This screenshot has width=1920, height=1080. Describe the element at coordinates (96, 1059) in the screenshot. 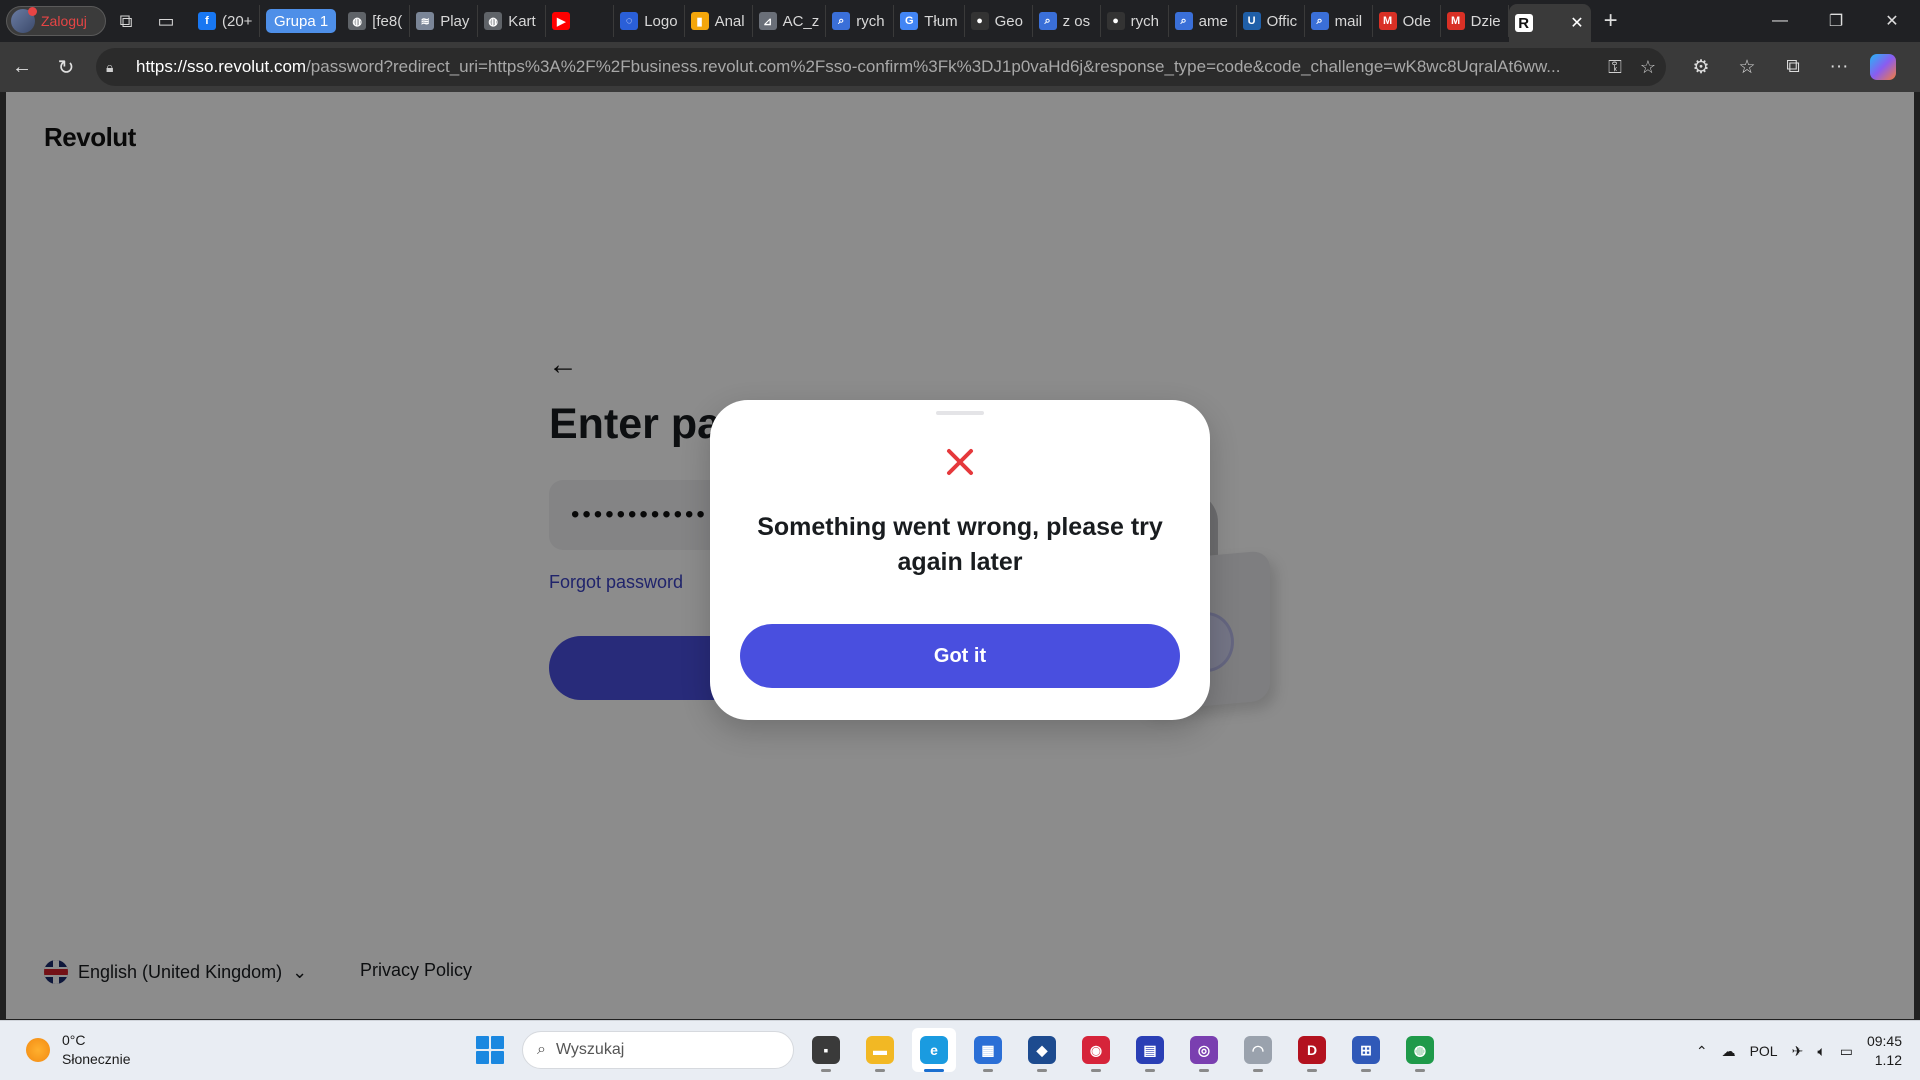

I see `weather-condition: Słonecznie` at that location.